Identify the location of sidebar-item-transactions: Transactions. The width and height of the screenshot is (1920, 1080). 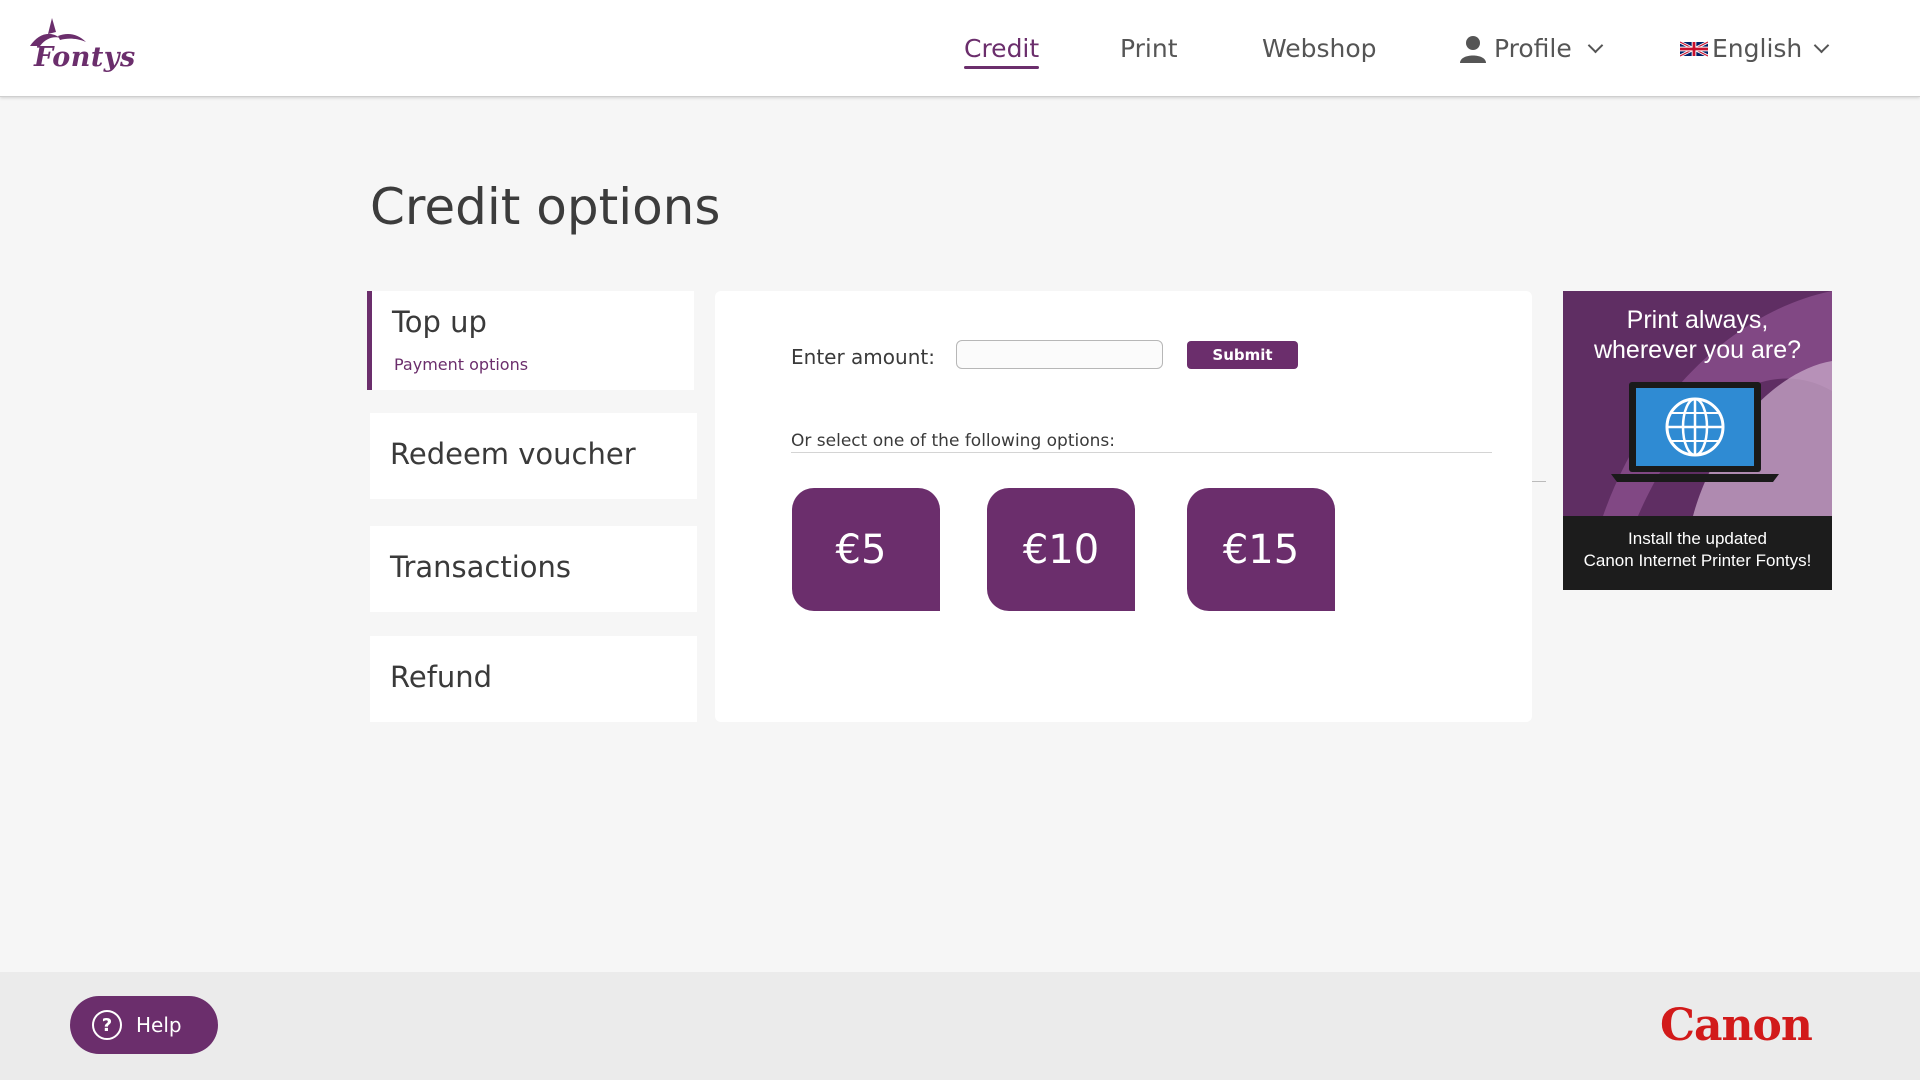
(533, 569).